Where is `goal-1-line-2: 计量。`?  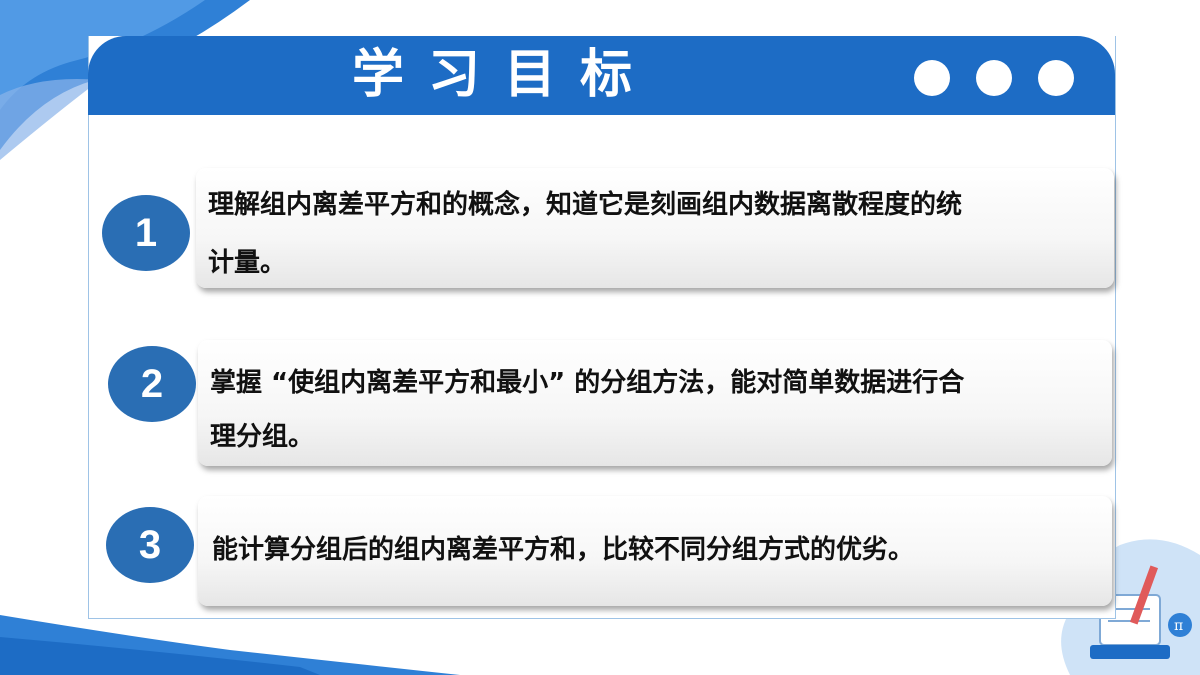 goal-1-line-2: 计量。 is located at coordinates (247, 263).